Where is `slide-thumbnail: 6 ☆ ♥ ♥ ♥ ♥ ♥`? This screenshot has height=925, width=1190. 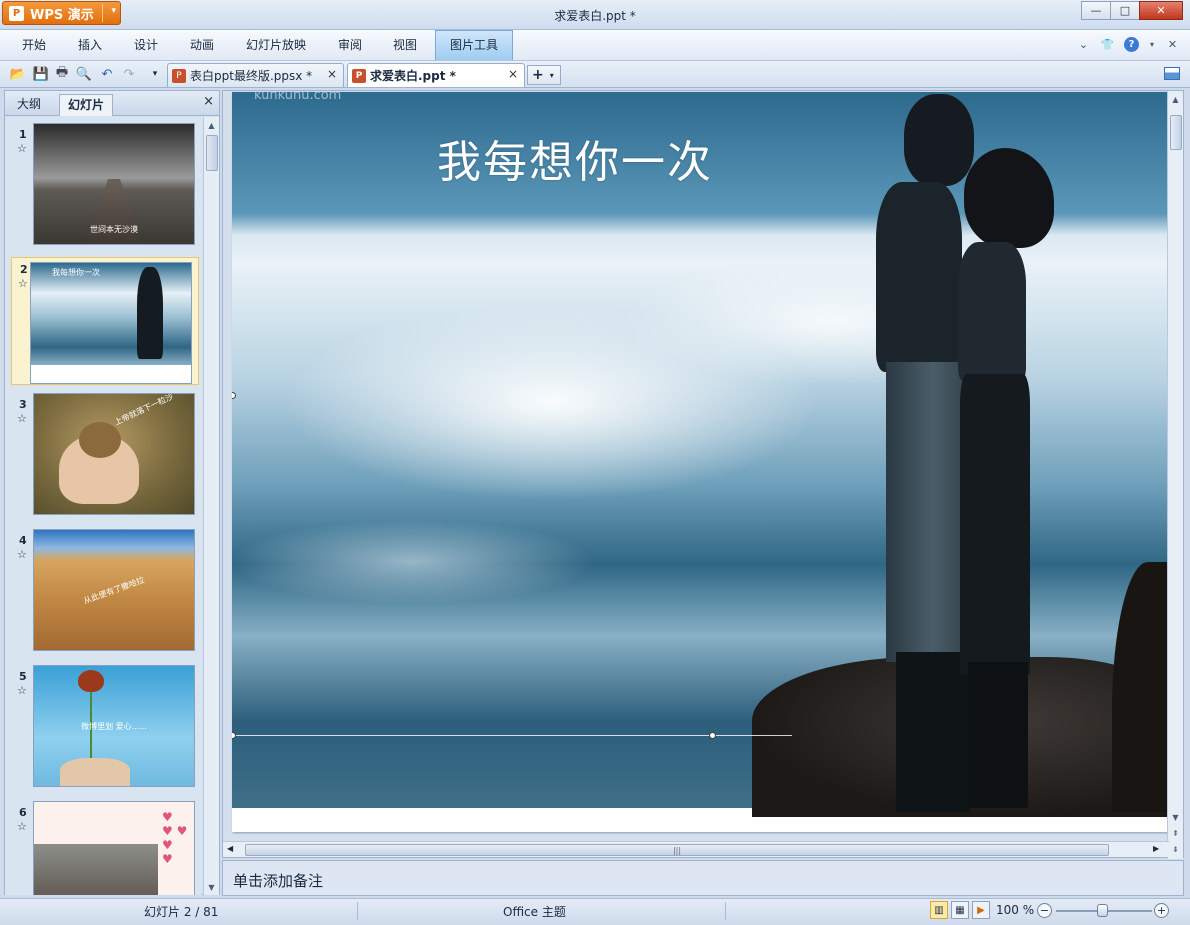
slide-thumbnail: 6 ☆ ♥ ♥ ♥ ♥ ♥ is located at coordinates (105, 848).